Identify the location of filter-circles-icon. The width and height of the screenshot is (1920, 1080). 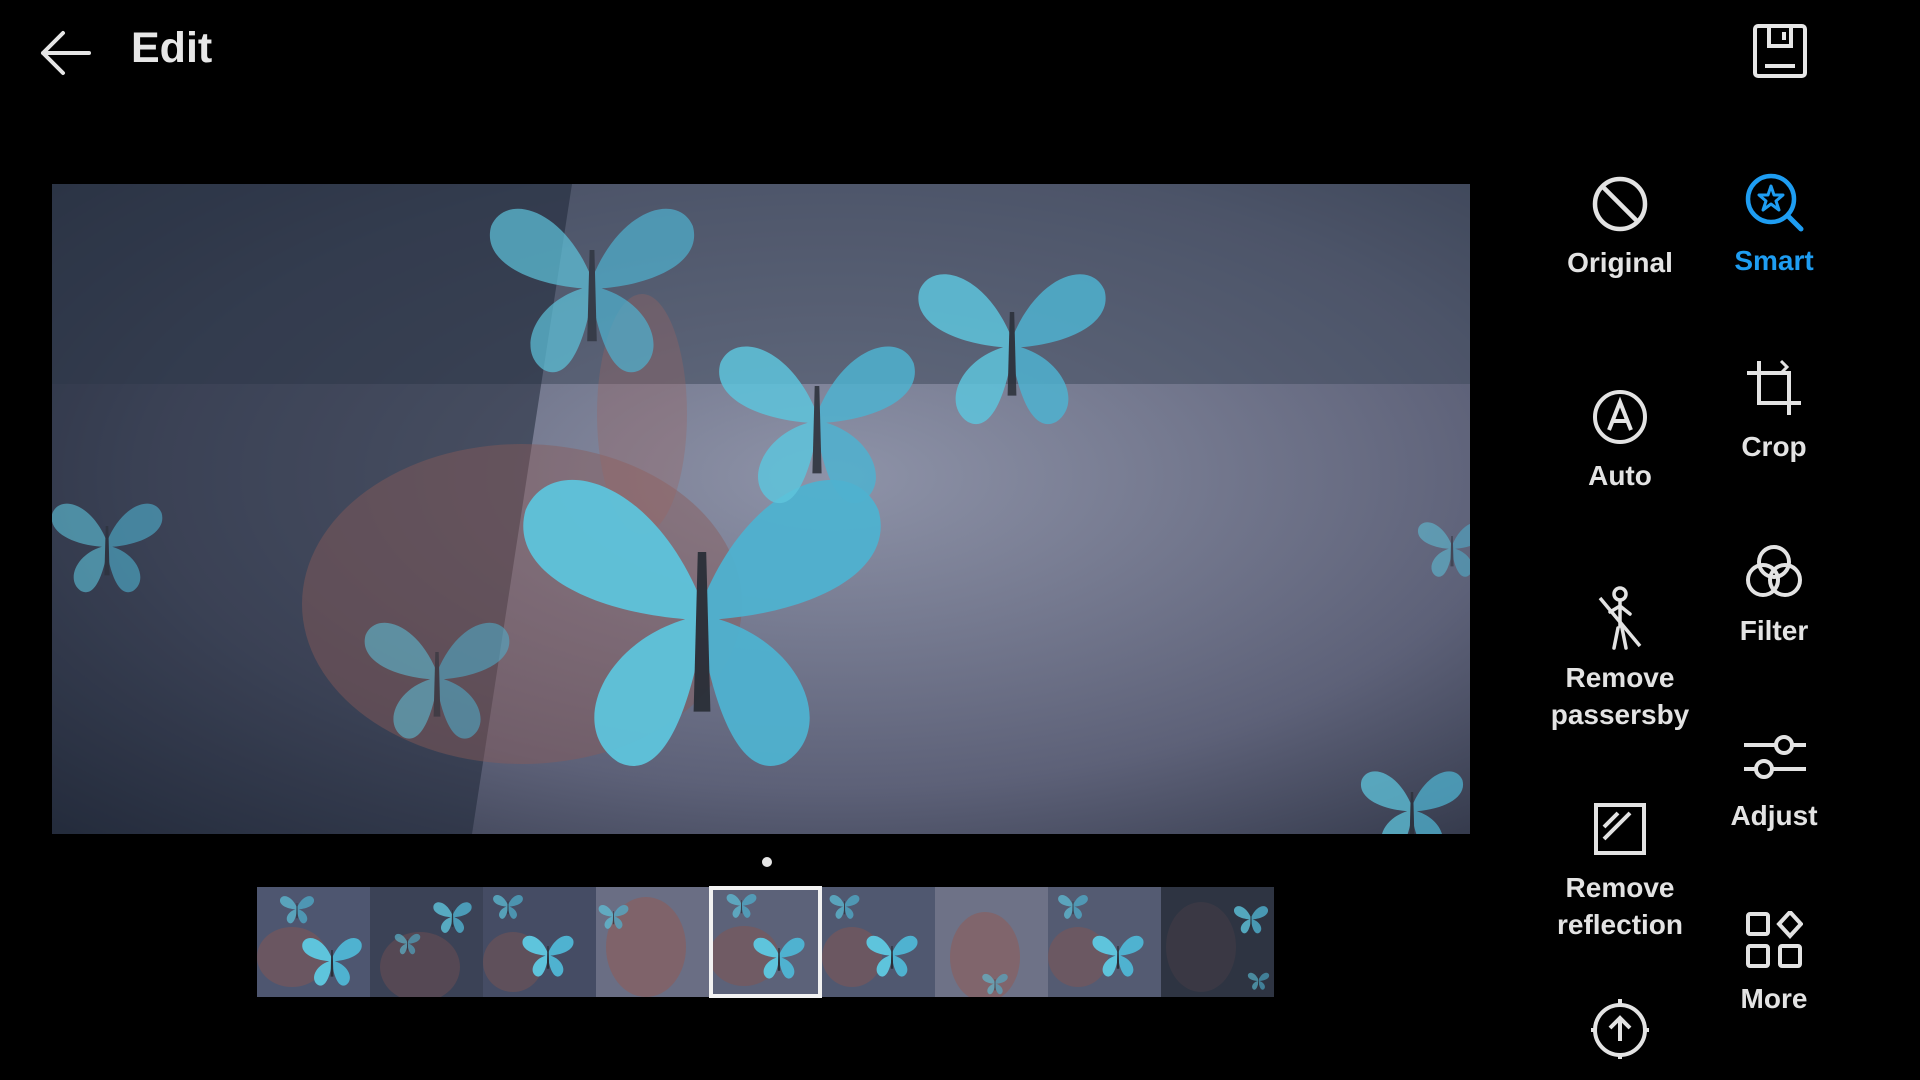
(1774, 572).